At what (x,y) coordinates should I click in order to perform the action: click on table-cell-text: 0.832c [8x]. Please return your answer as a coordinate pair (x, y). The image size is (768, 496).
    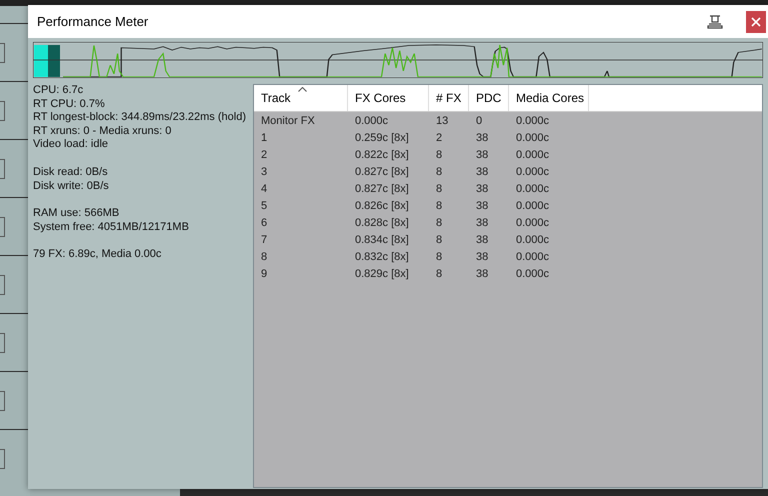
    Looking at the image, I should click on (382, 256).